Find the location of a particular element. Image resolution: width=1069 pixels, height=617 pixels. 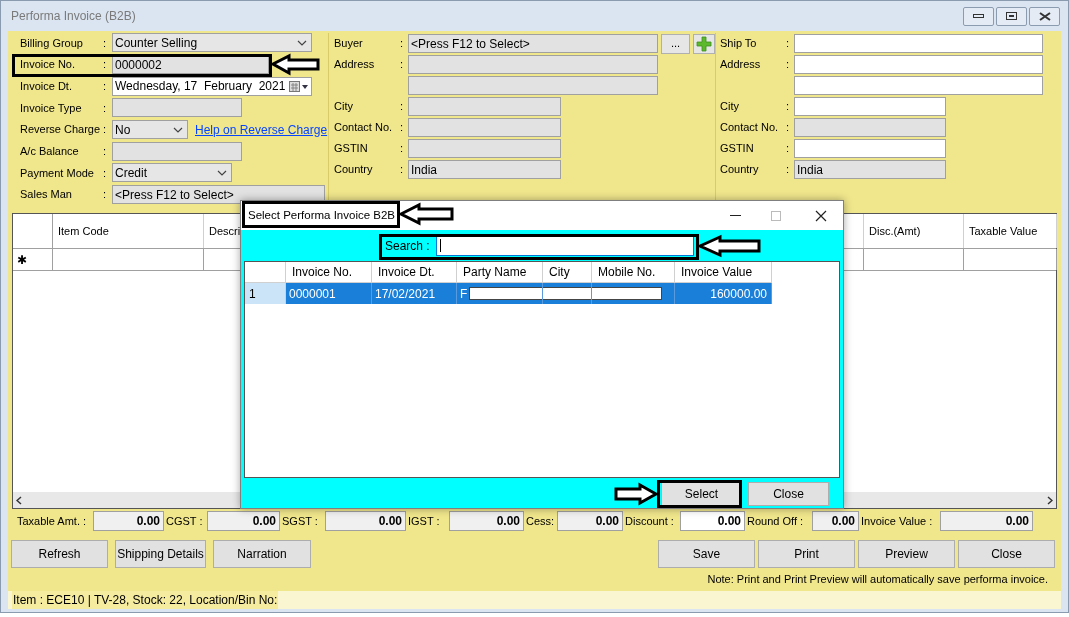

total-label: Round Off : is located at coordinates (775, 521).